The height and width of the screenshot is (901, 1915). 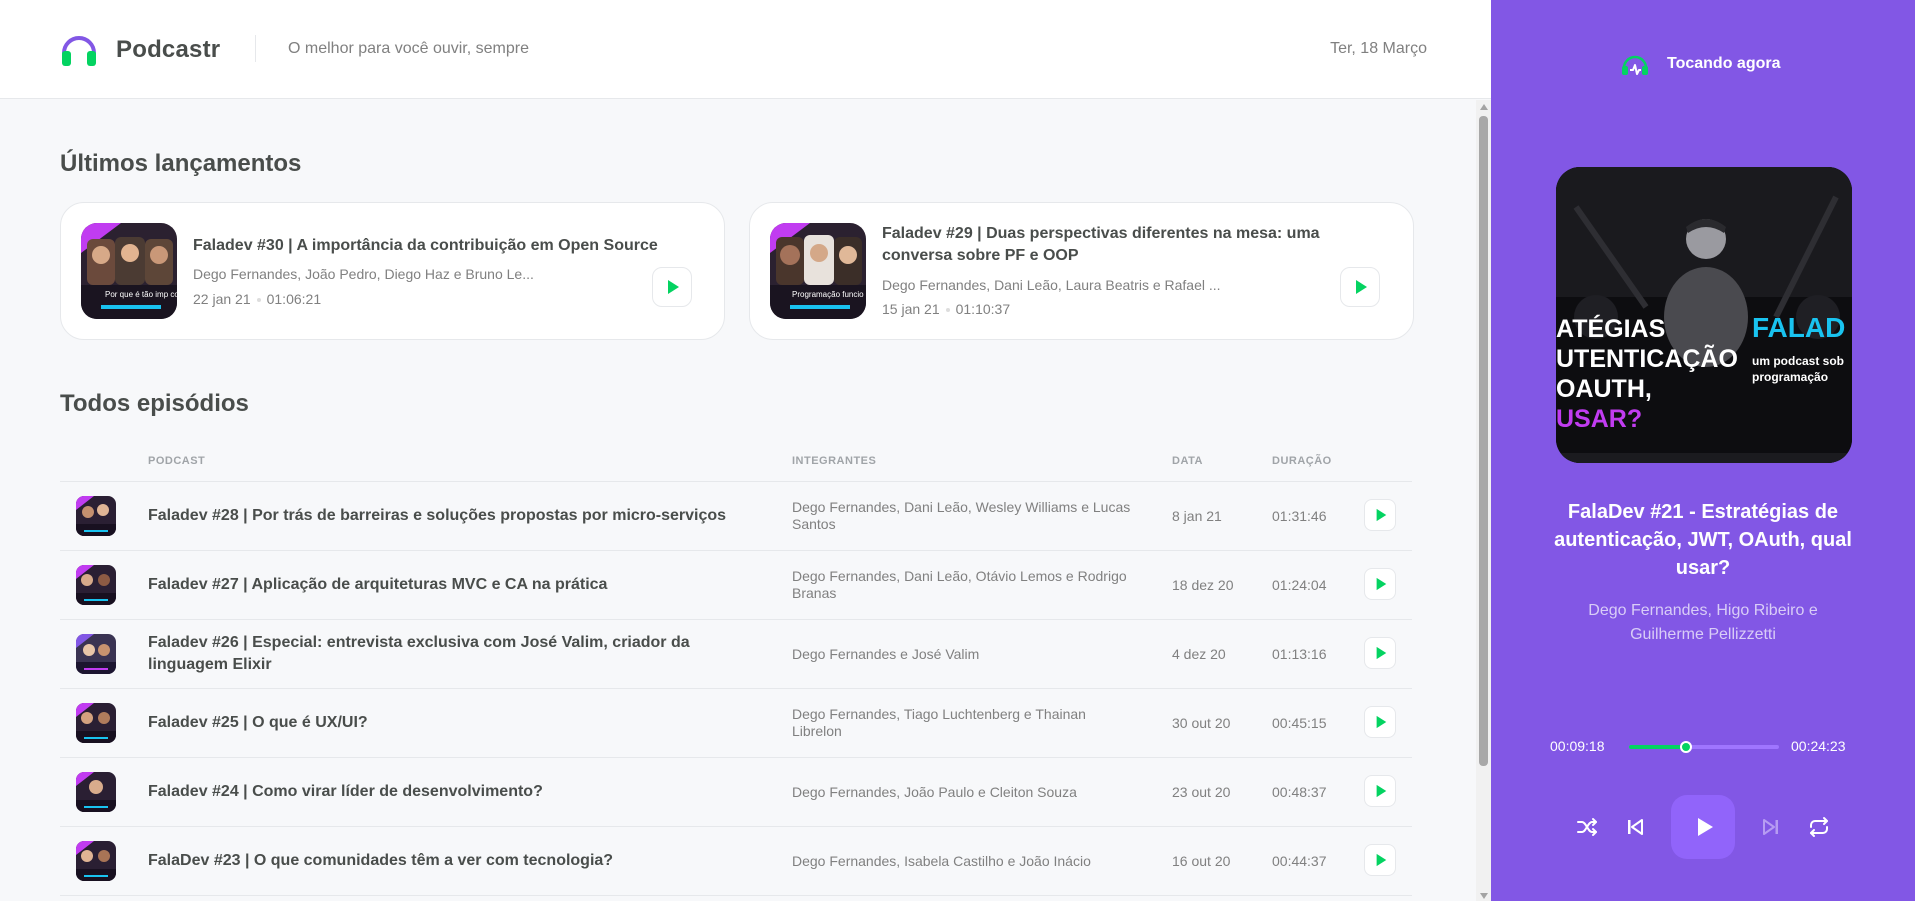 I want to click on playing-now-icon, so click(x=1635, y=65).